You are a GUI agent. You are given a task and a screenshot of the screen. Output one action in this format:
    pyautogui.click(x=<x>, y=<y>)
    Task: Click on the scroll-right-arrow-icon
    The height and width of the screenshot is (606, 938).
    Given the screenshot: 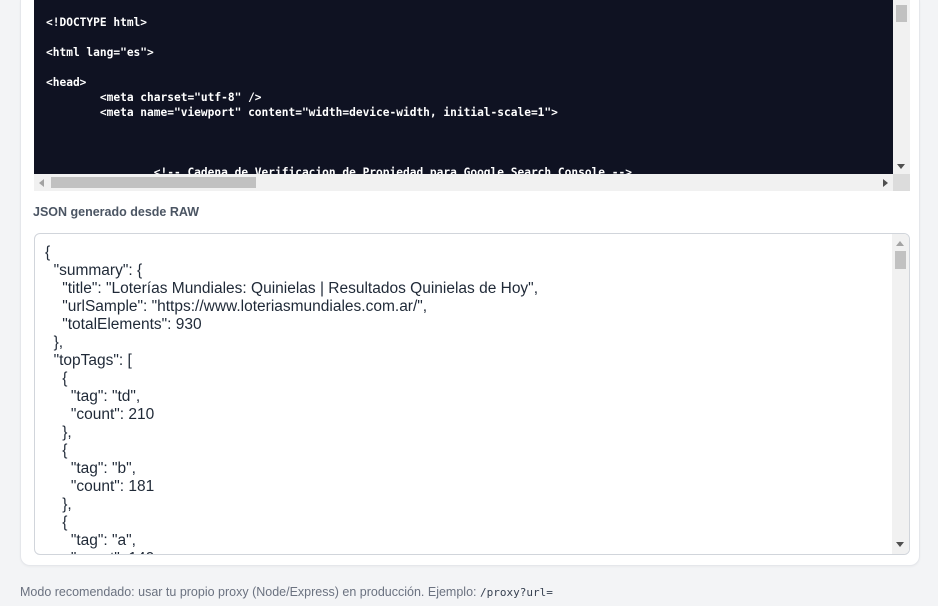 What is the action you would take?
    pyautogui.click(x=885, y=183)
    